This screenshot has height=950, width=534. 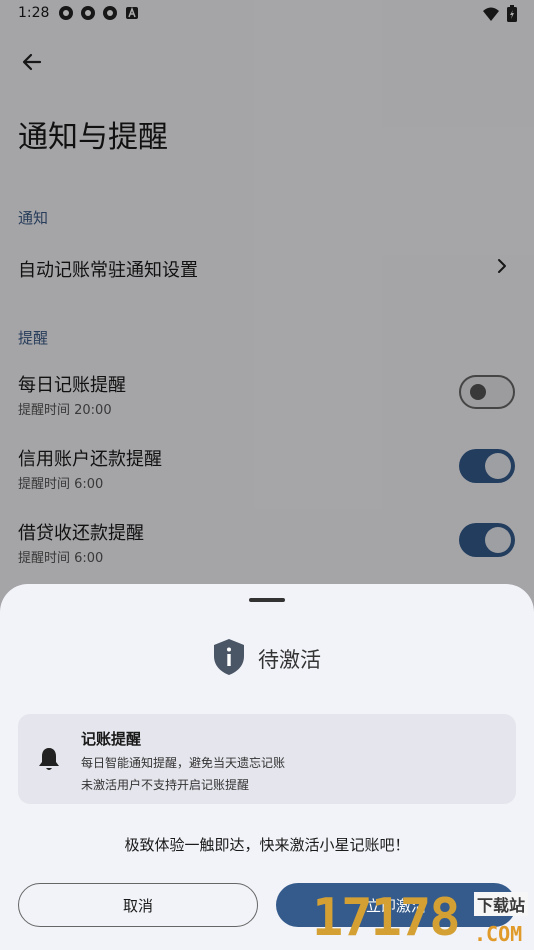 What do you see at coordinates (138, 905) in the screenshot?
I see `cancel-button: 取消` at bounding box center [138, 905].